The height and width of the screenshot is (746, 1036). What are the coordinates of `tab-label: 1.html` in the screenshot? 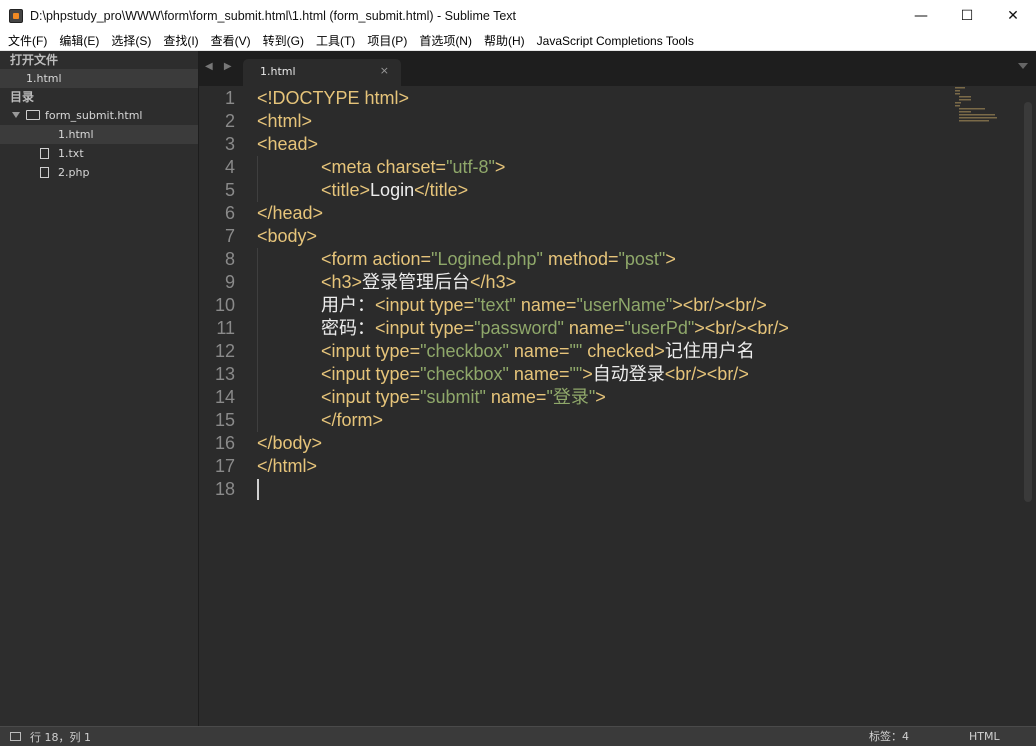 It's located at (278, 71).